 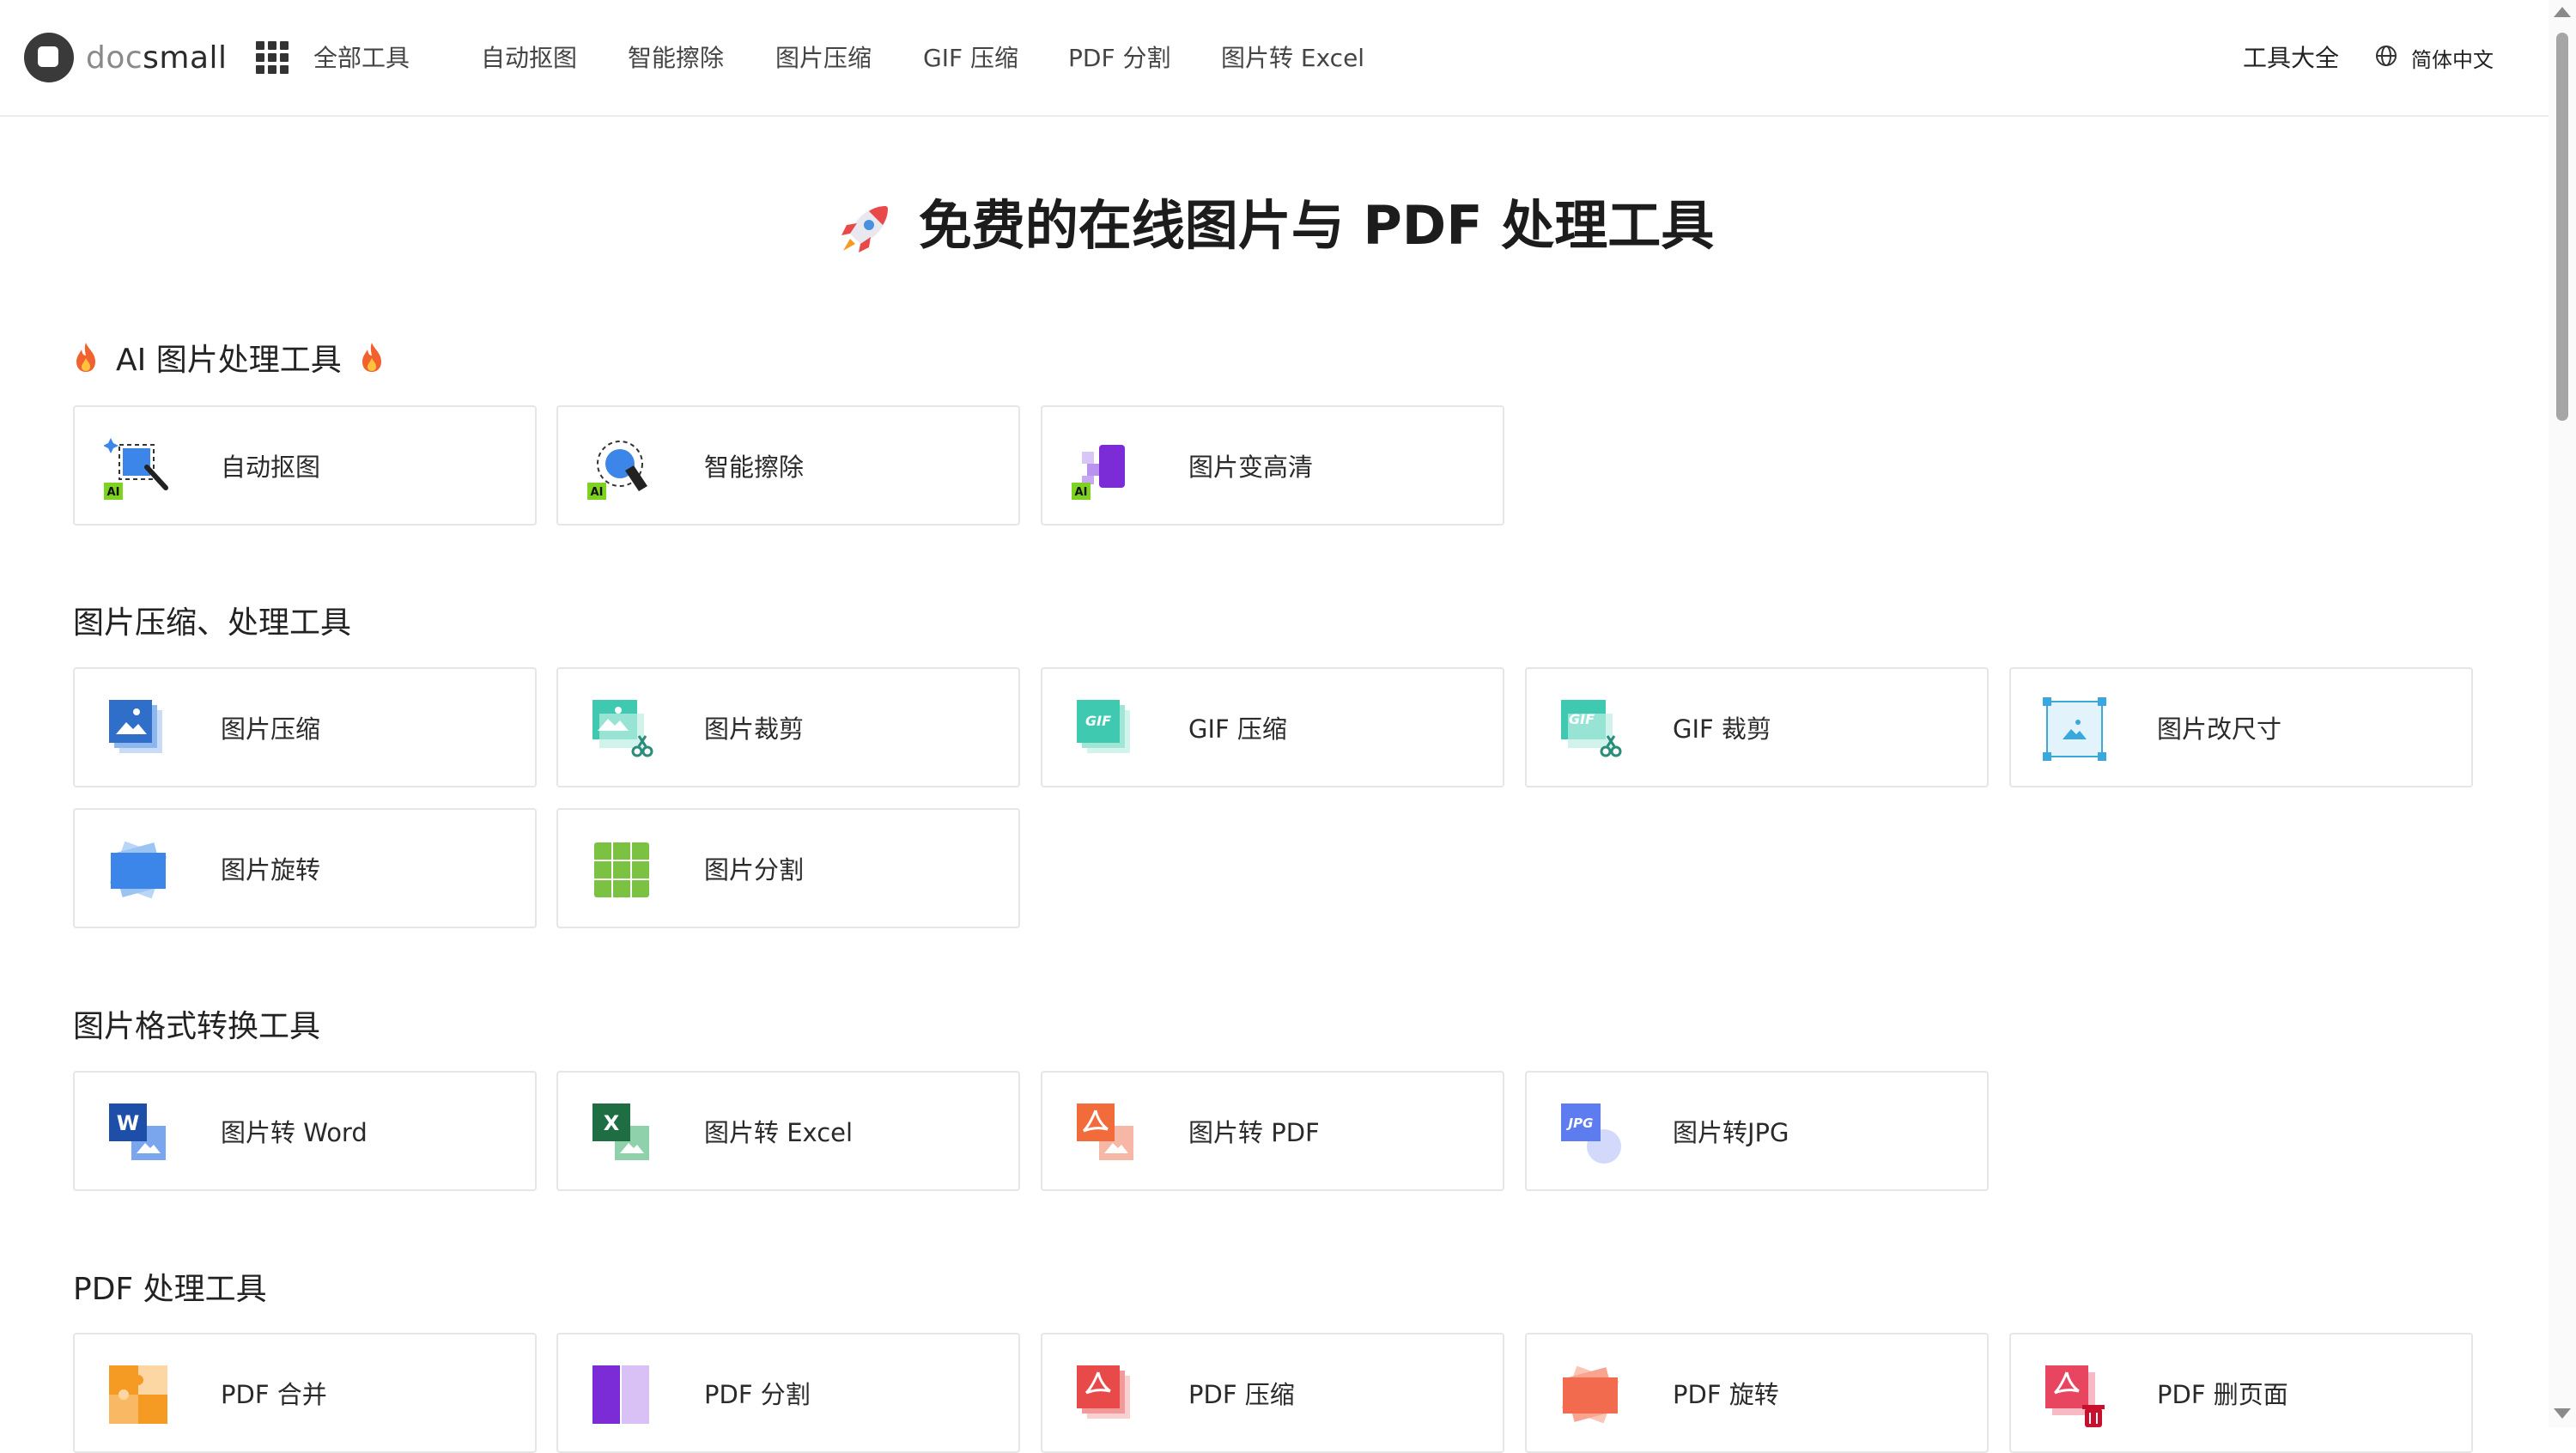 What do you see at coordinates (2562, 1413) in the screenshot?
I see `scroll-down-arrow-icon` at bounding box center [2562, 1413].